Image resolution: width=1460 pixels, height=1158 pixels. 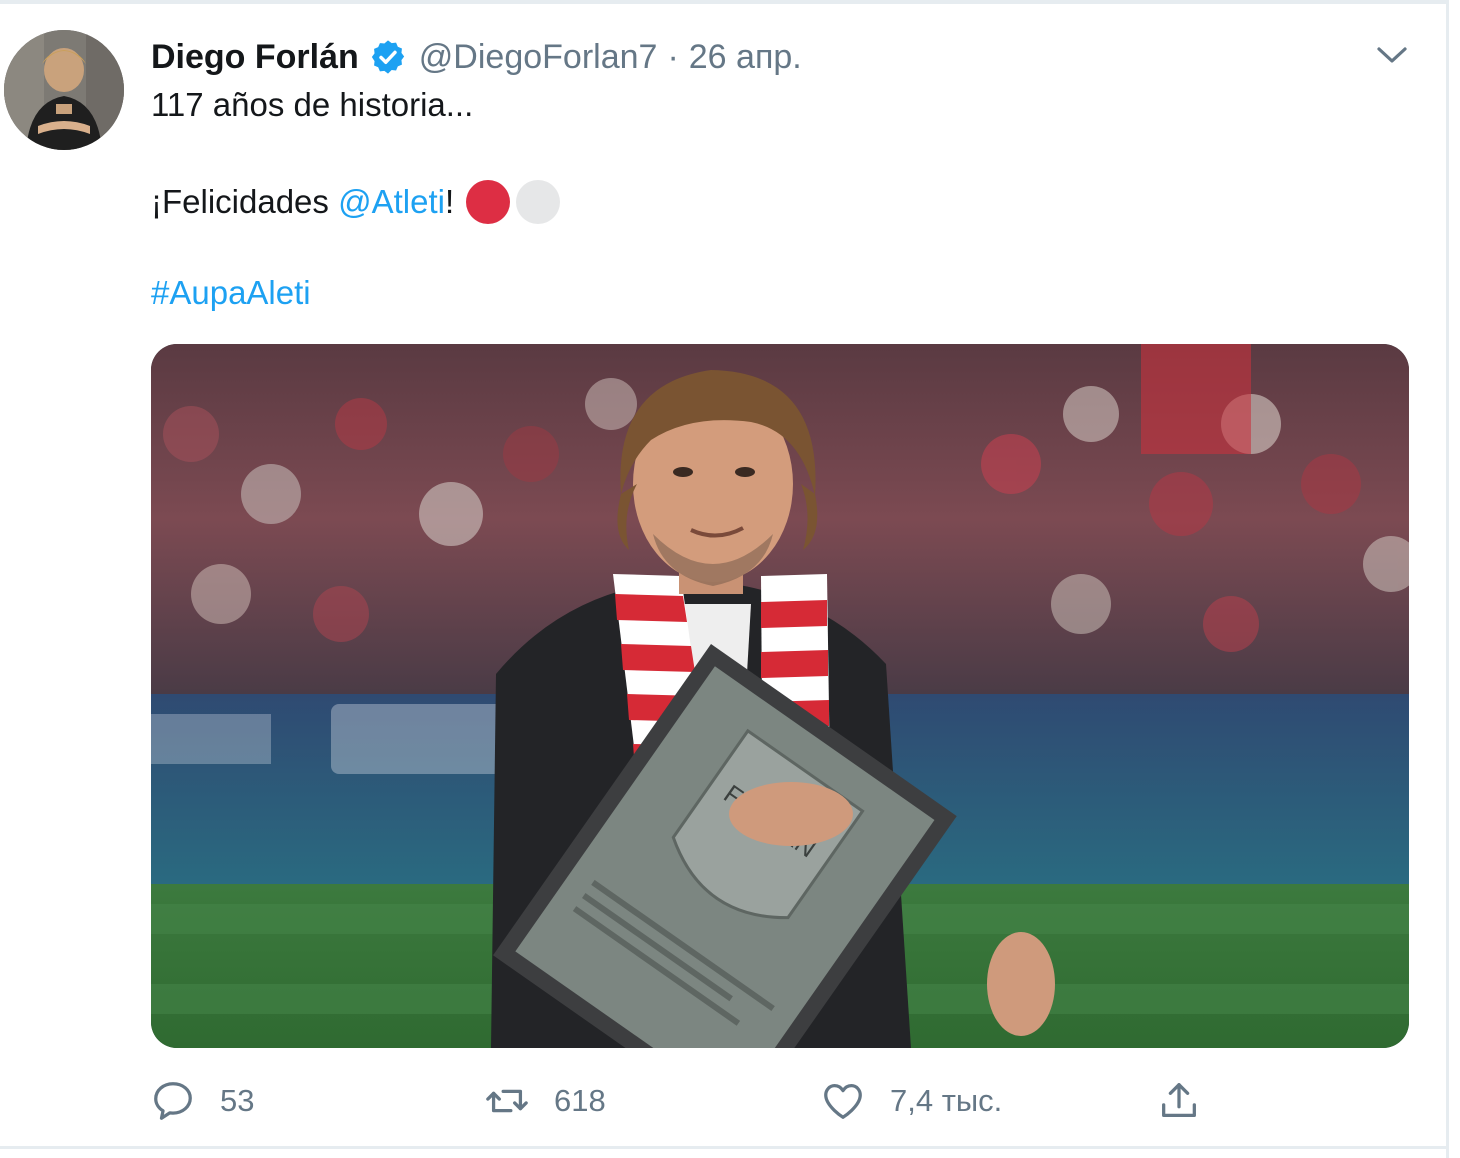 I want to click on tweet-text-prefix: ¡Felicidades, so click(x=245, y=201).